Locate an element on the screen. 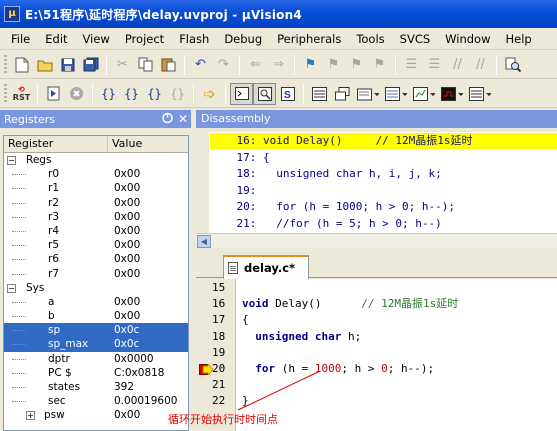 The image size is (557, 431). find-in-files-icon is located at coordinates (512, 65).